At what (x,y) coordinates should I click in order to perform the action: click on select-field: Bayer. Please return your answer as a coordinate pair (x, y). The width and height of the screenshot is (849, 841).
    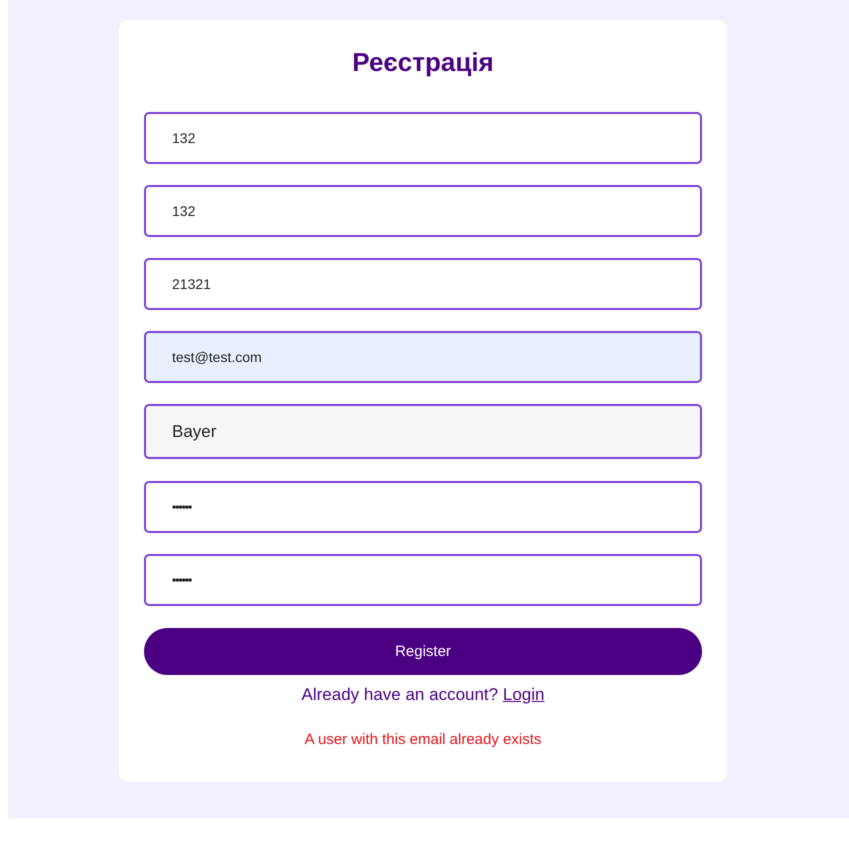
    Looking at the image, I should click on (423, 431).